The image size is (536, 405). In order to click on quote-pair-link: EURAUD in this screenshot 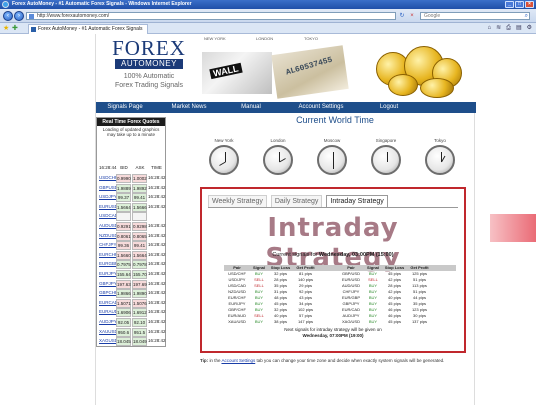, I will do `click(108, 312)`.